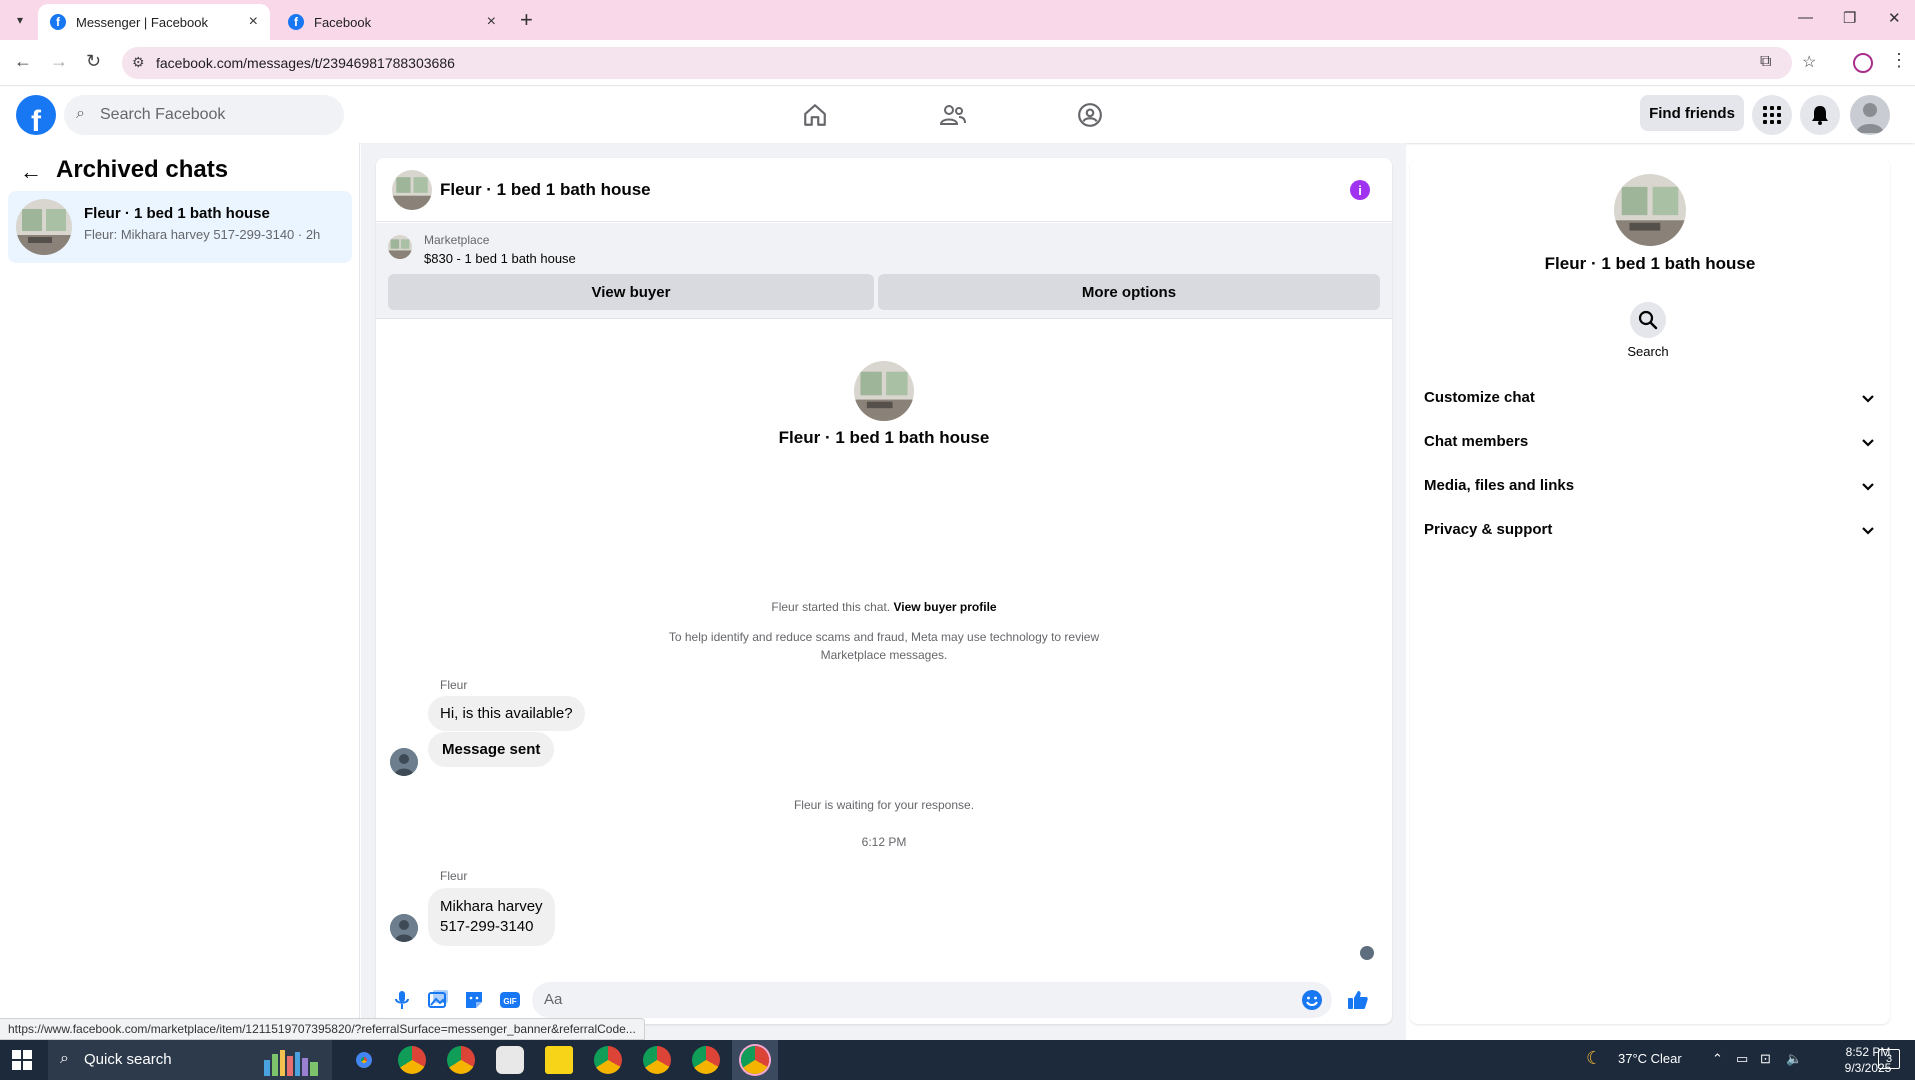  I want to click on message-composer: GIF Aa, so click(884, 1000).